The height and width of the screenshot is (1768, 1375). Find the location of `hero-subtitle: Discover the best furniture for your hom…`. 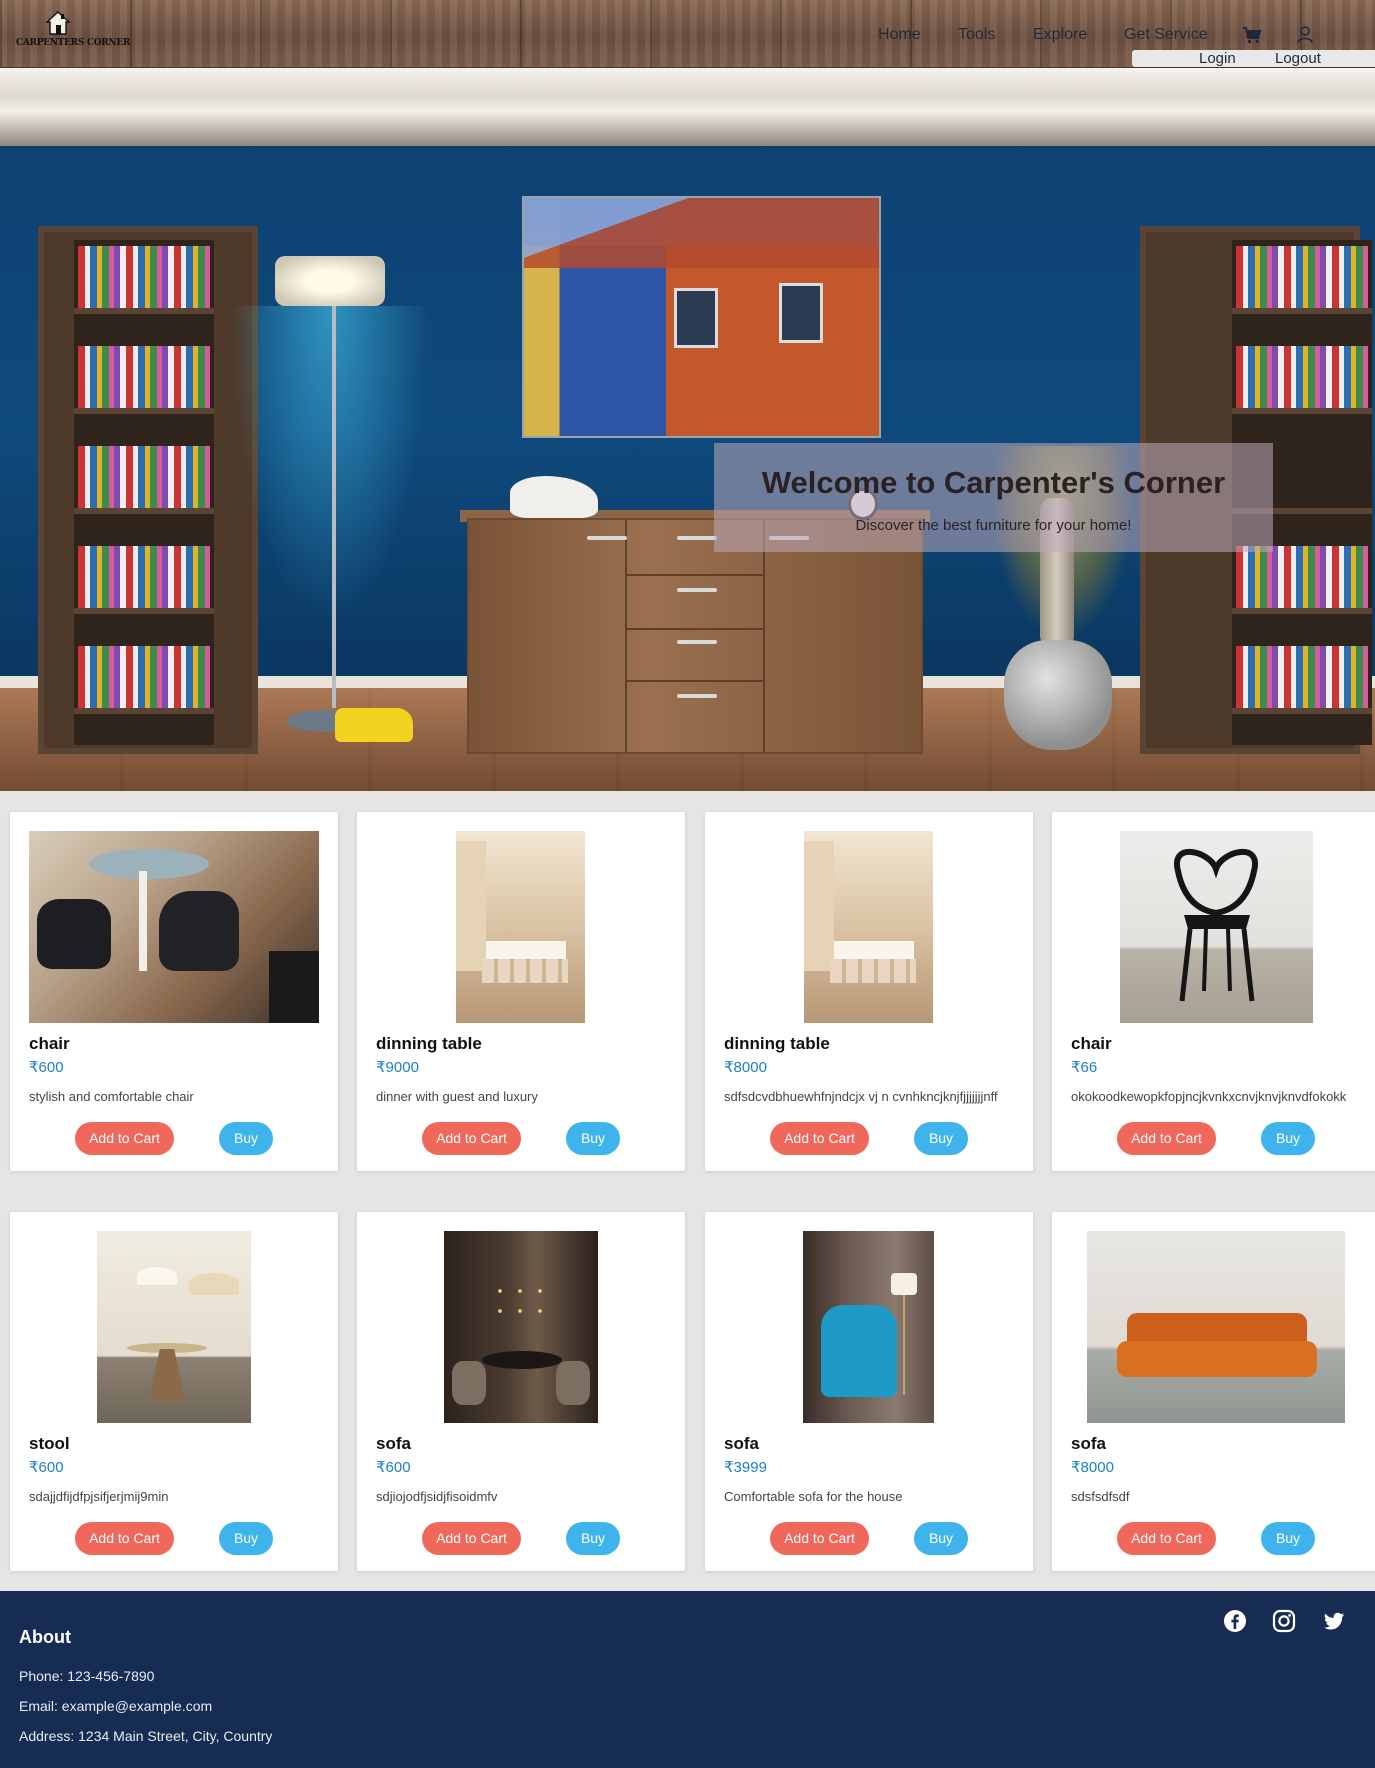

hero-subtitle: Discover the best furniture for your hom… is located at coordinates (993, 525).